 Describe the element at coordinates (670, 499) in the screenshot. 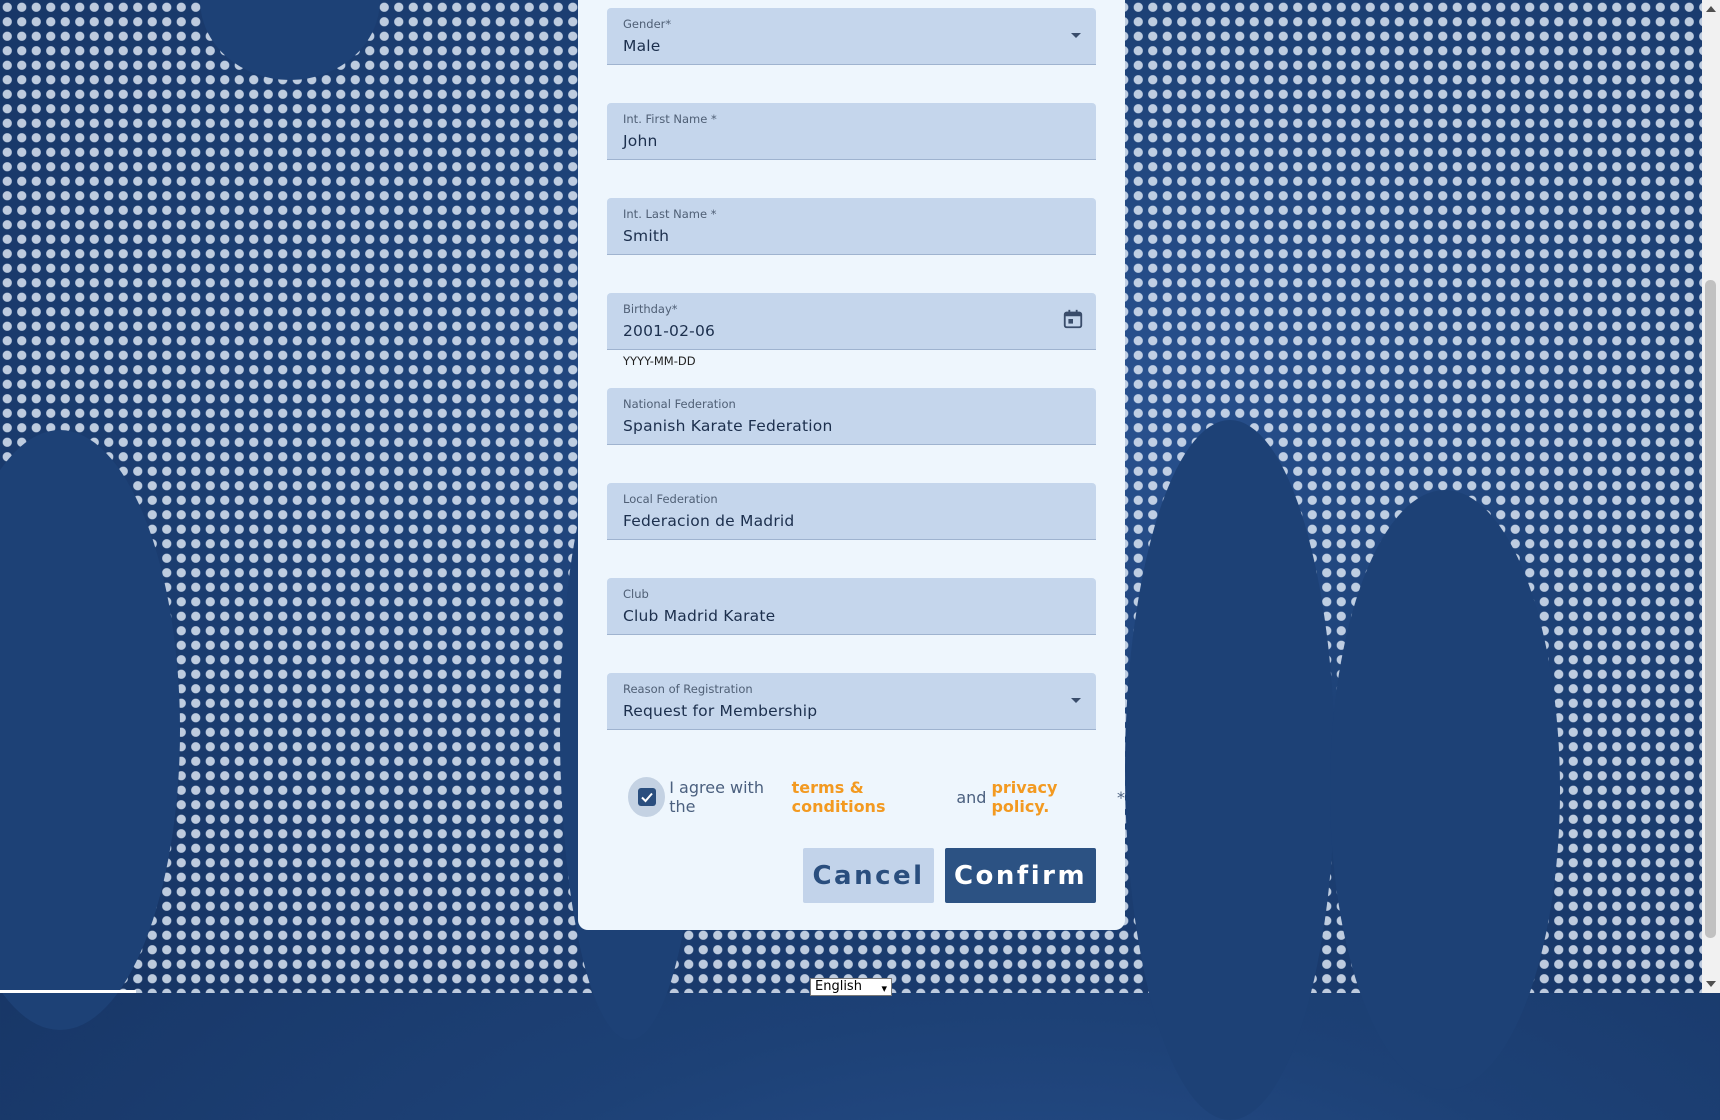

I see `local-federation-label: Local Federation` at that location.